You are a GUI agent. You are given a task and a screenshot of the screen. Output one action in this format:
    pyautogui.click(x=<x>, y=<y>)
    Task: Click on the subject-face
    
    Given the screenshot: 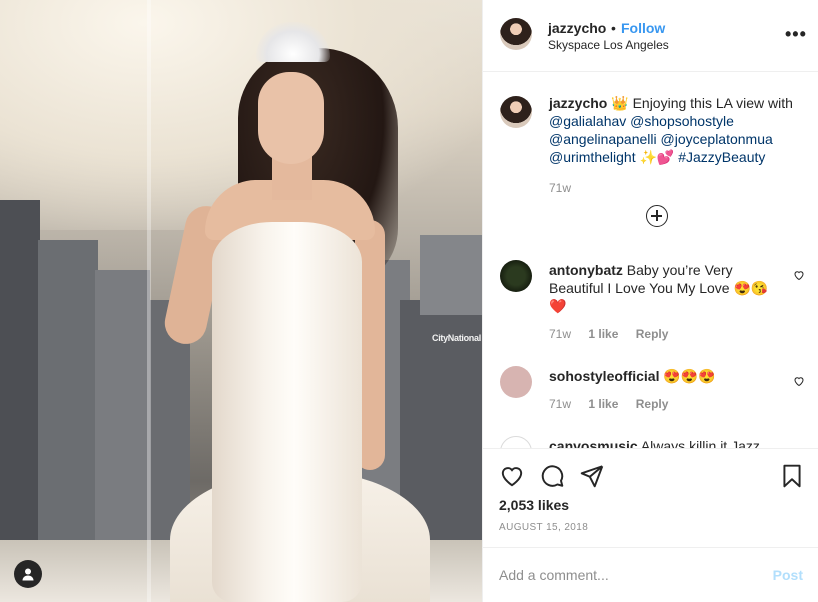 What is the action you would take?
    pyautogui.click(x=291, y=118)
    